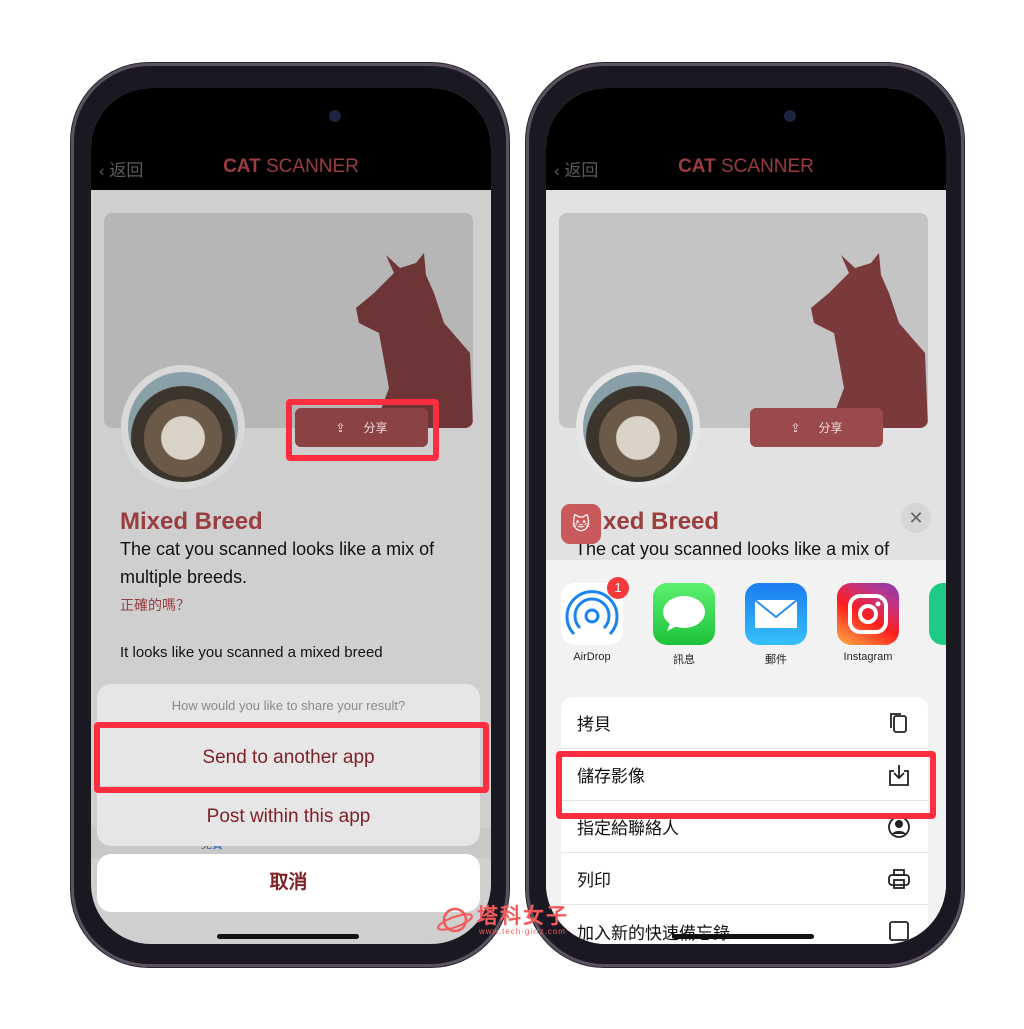 The height and width of the screenshot is (1029, 1024). I want to click on highlight-send-to-app, so click(291, 757).